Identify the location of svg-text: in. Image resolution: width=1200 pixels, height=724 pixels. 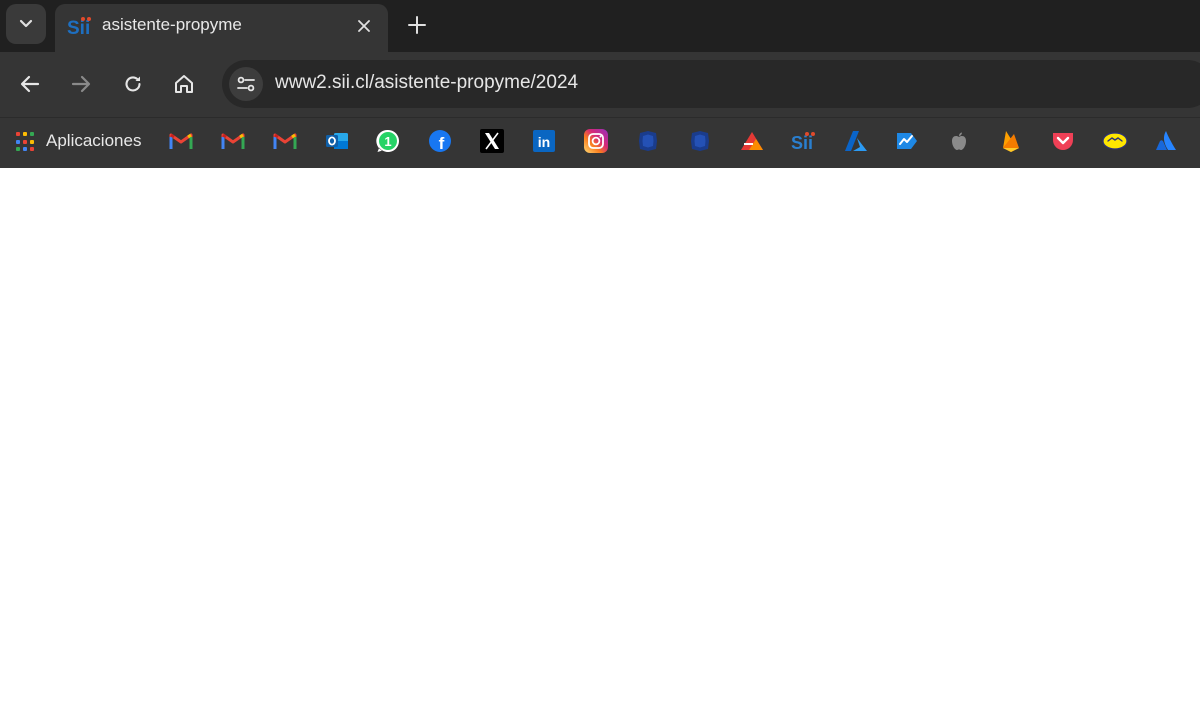
(544, 142).